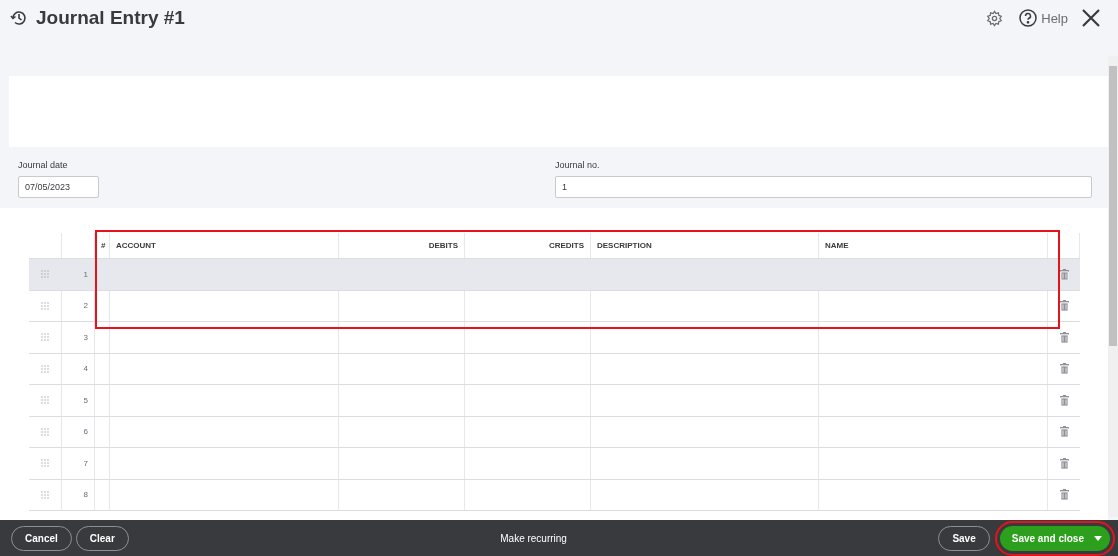  Describe the element at coordinates (554, 306) in the screenshot. I see `table-row: 2` at that location.